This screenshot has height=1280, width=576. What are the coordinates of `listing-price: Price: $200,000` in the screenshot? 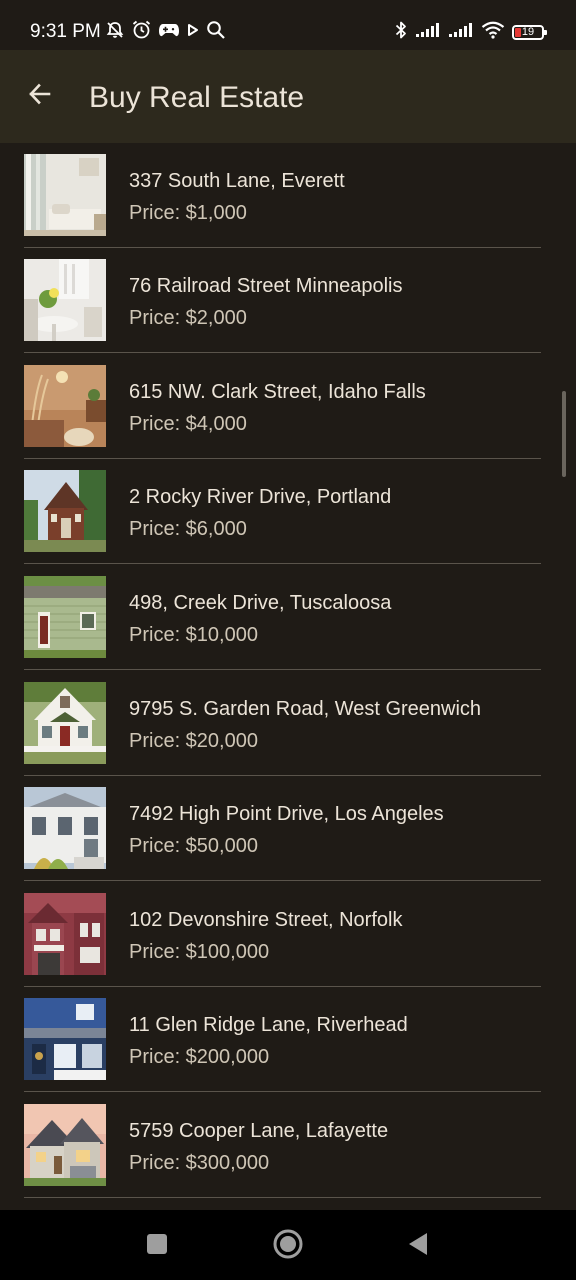 It's located at (199, 1057).